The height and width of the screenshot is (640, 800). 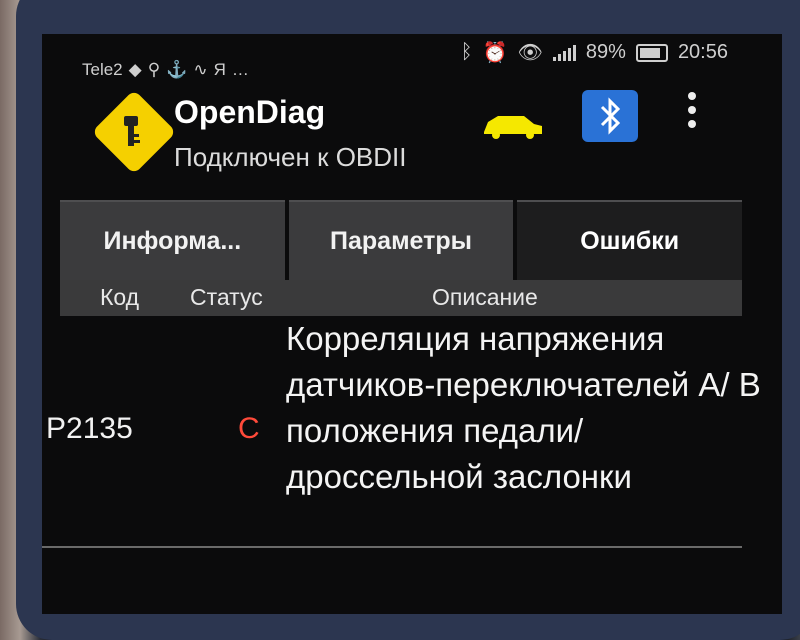 I want to click on column-header-description: Описание, so click(x=485, y=297).